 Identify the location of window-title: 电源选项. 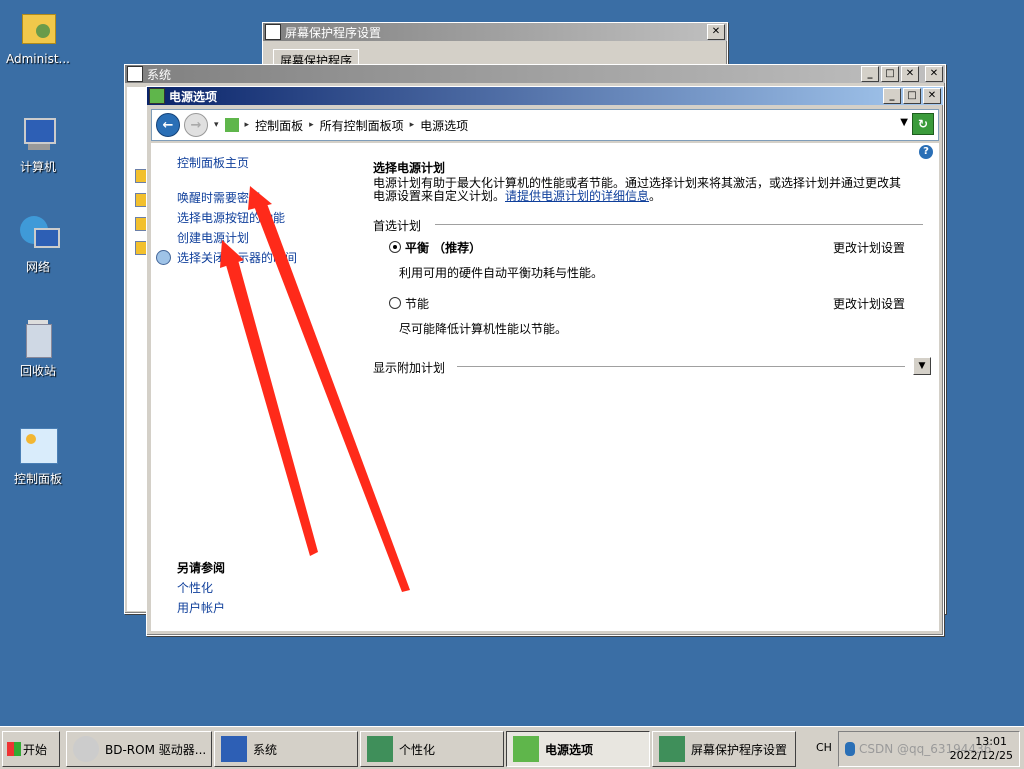
(193, 96).